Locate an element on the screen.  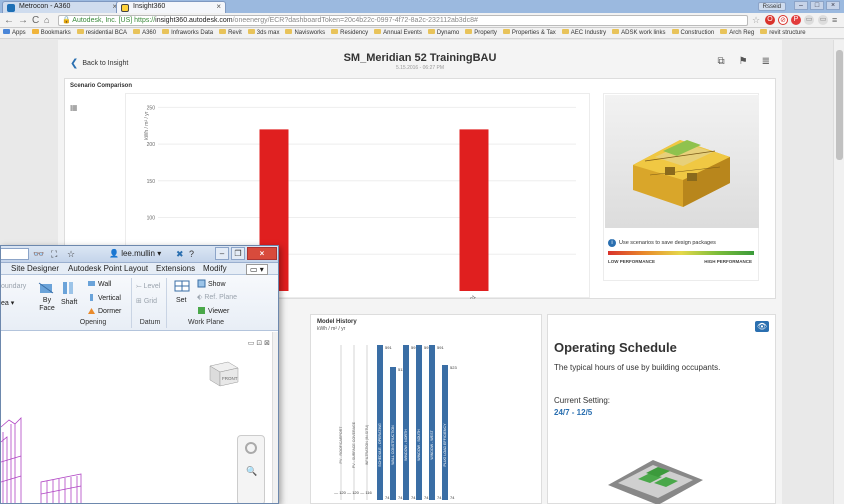
navigation-bar: 🔍 is located at coordinates (251, 469).